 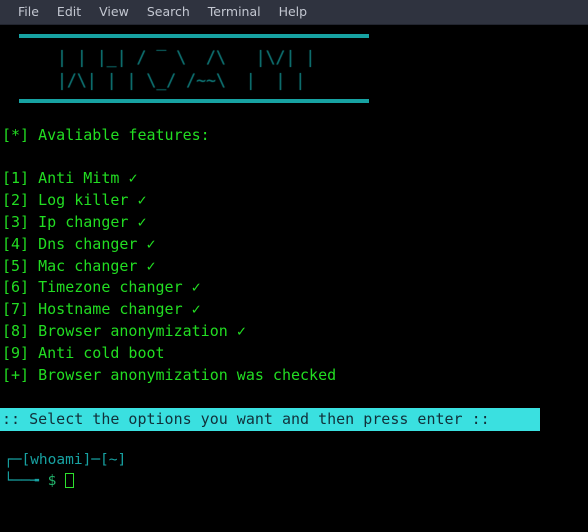 What do you see at coordinates (16, 287) in the screenshot?
I see `feature-index: [6]` at bounding box center [16, 287].